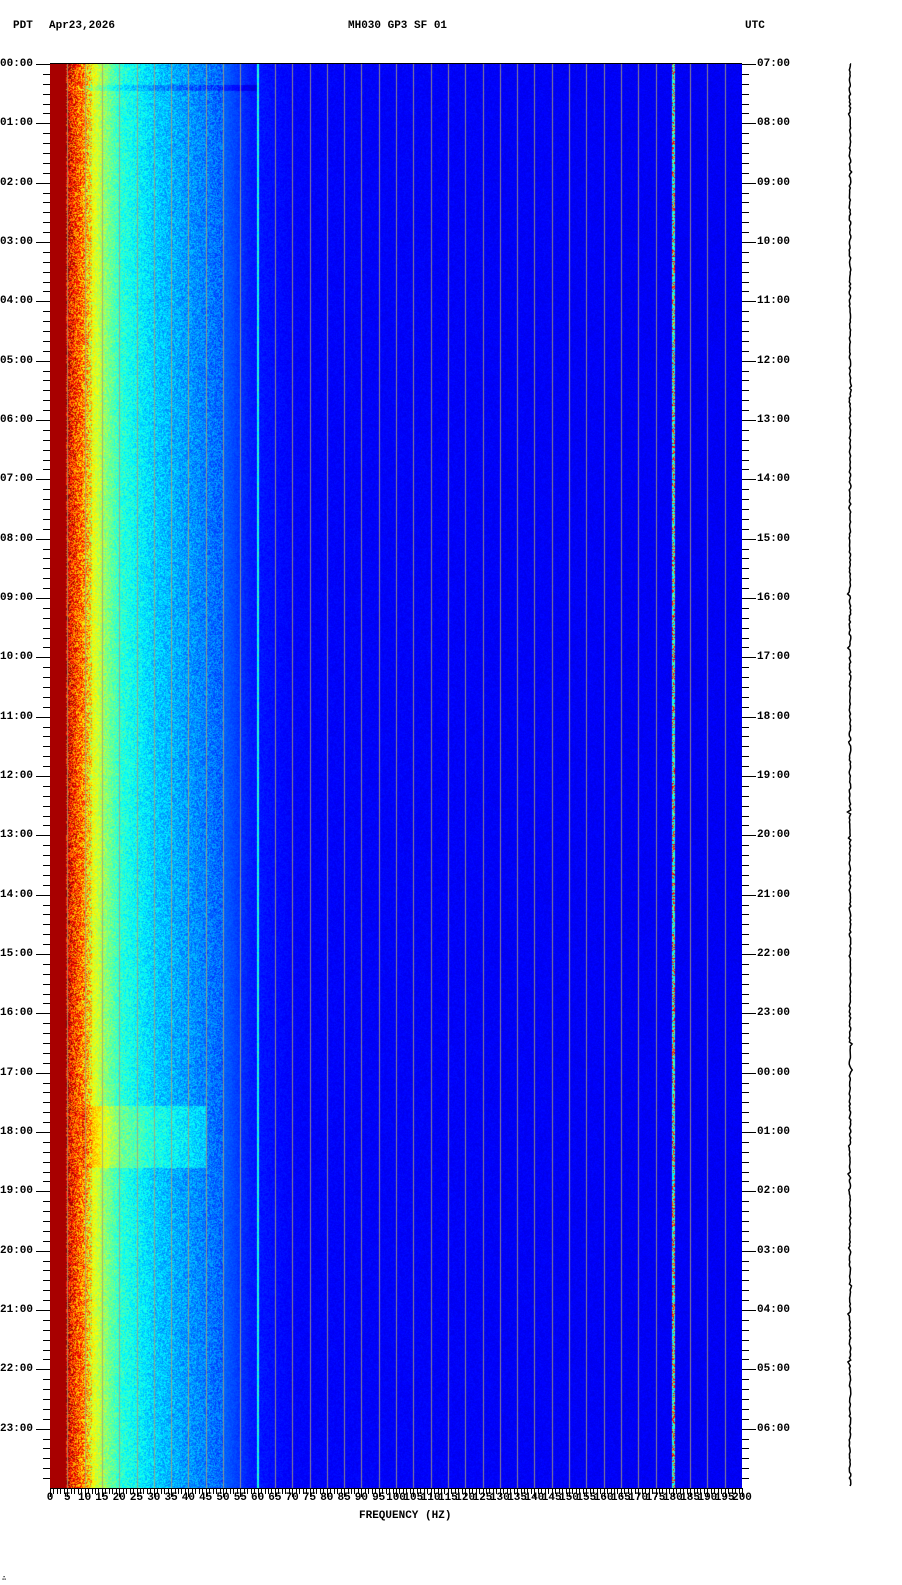 This screenshot has width=902, height=1585. I want to click on x-tick-label: 35, so click(171, 1498).